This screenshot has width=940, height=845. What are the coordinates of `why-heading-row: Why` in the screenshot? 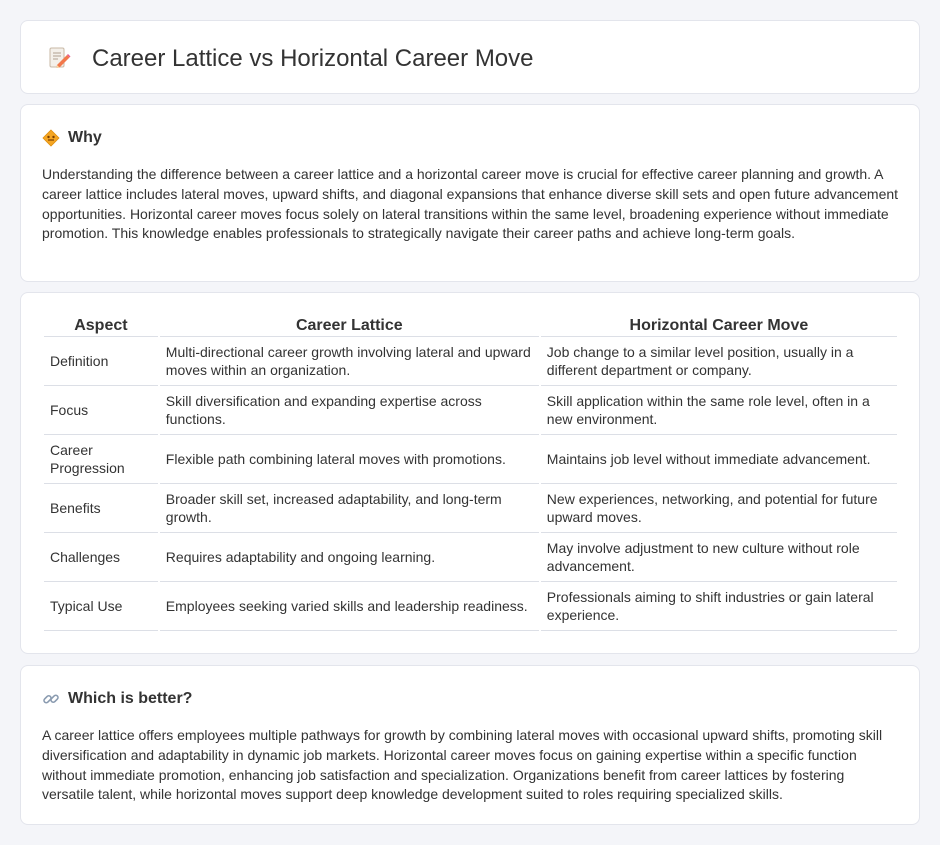 It's located at (72, 138).